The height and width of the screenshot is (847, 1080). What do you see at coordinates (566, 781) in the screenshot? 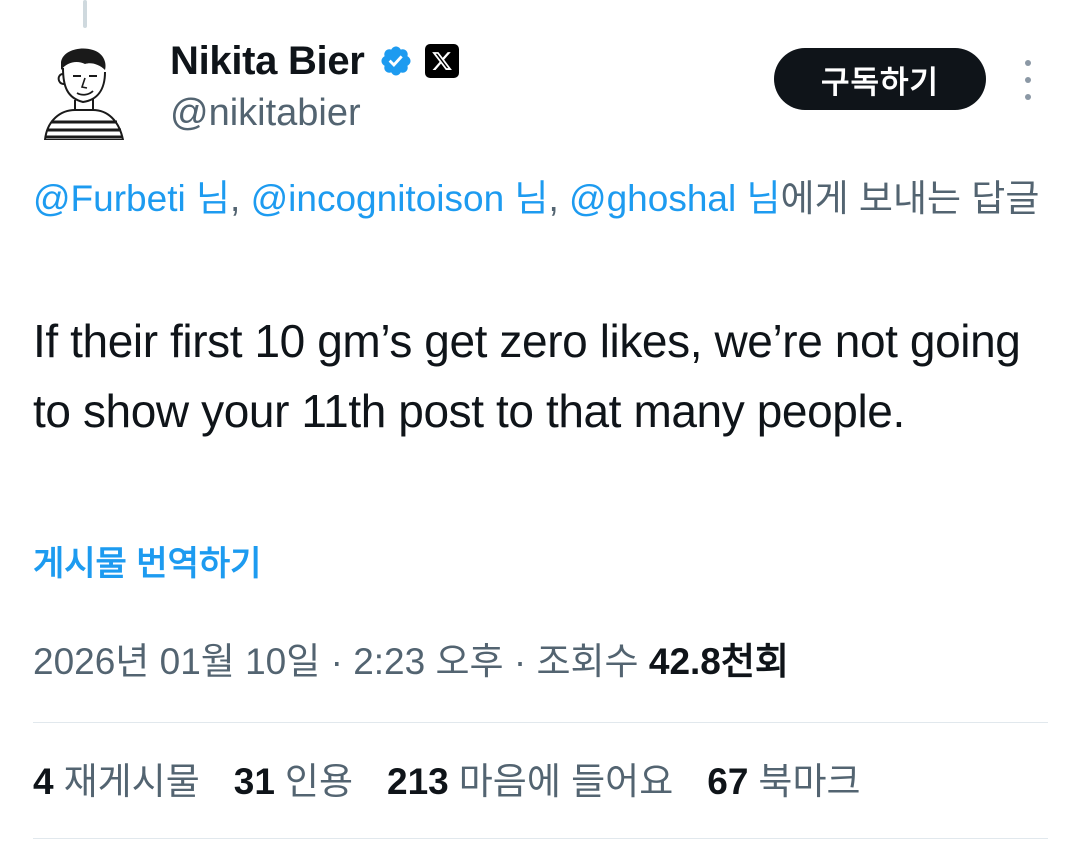
I see `stat-label: 마음에 들어요` at bounding box center [566, 781].